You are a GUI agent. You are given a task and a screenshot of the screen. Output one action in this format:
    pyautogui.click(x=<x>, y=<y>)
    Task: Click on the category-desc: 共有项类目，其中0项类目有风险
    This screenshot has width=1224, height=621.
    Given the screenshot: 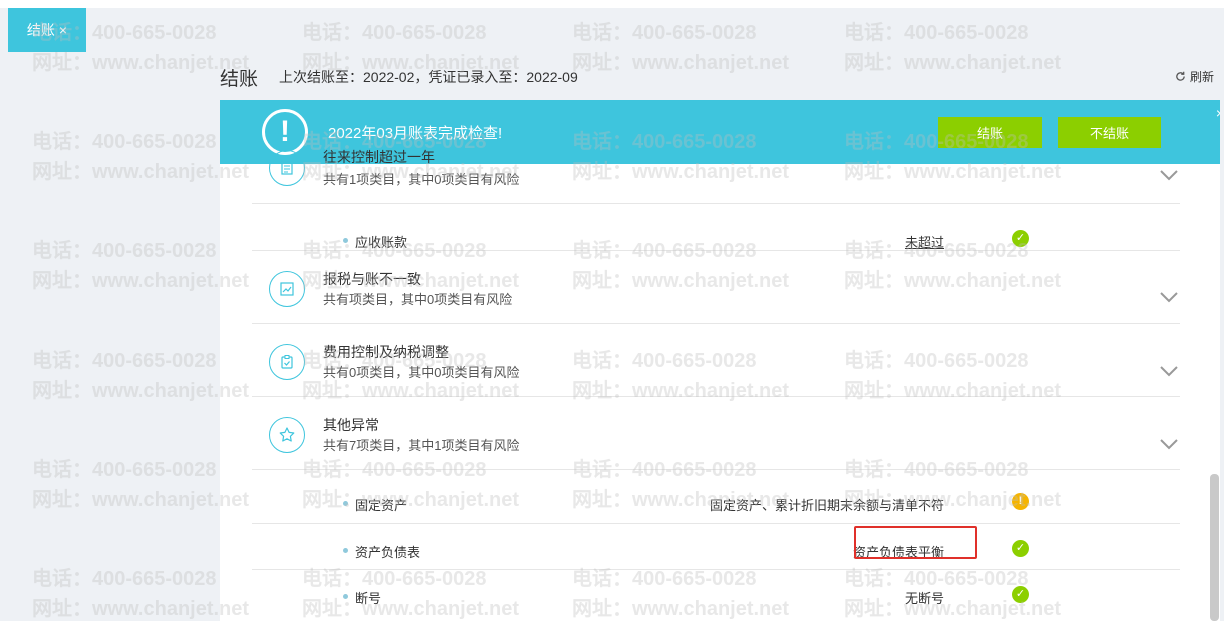 What is the action you would take?
    pyautogui.click(x=418, y=299)
    